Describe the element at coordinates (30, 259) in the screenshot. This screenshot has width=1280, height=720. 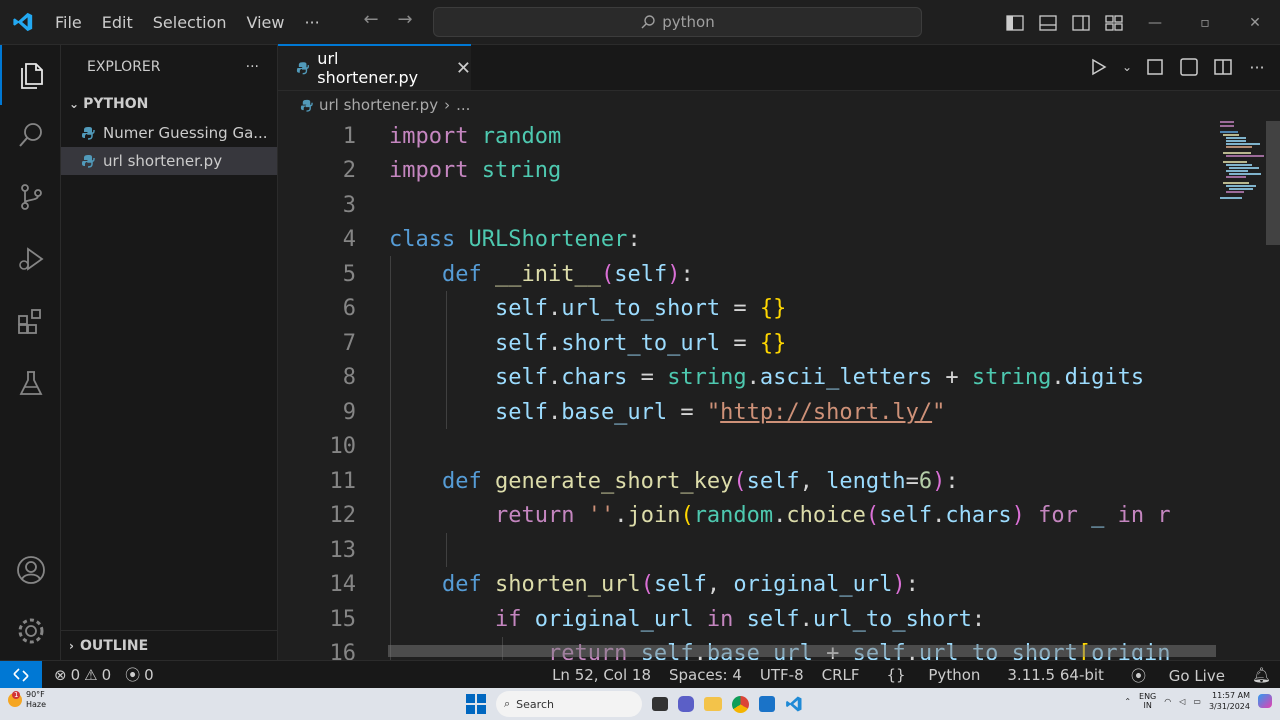
I see `run-debug-icon` at that location.